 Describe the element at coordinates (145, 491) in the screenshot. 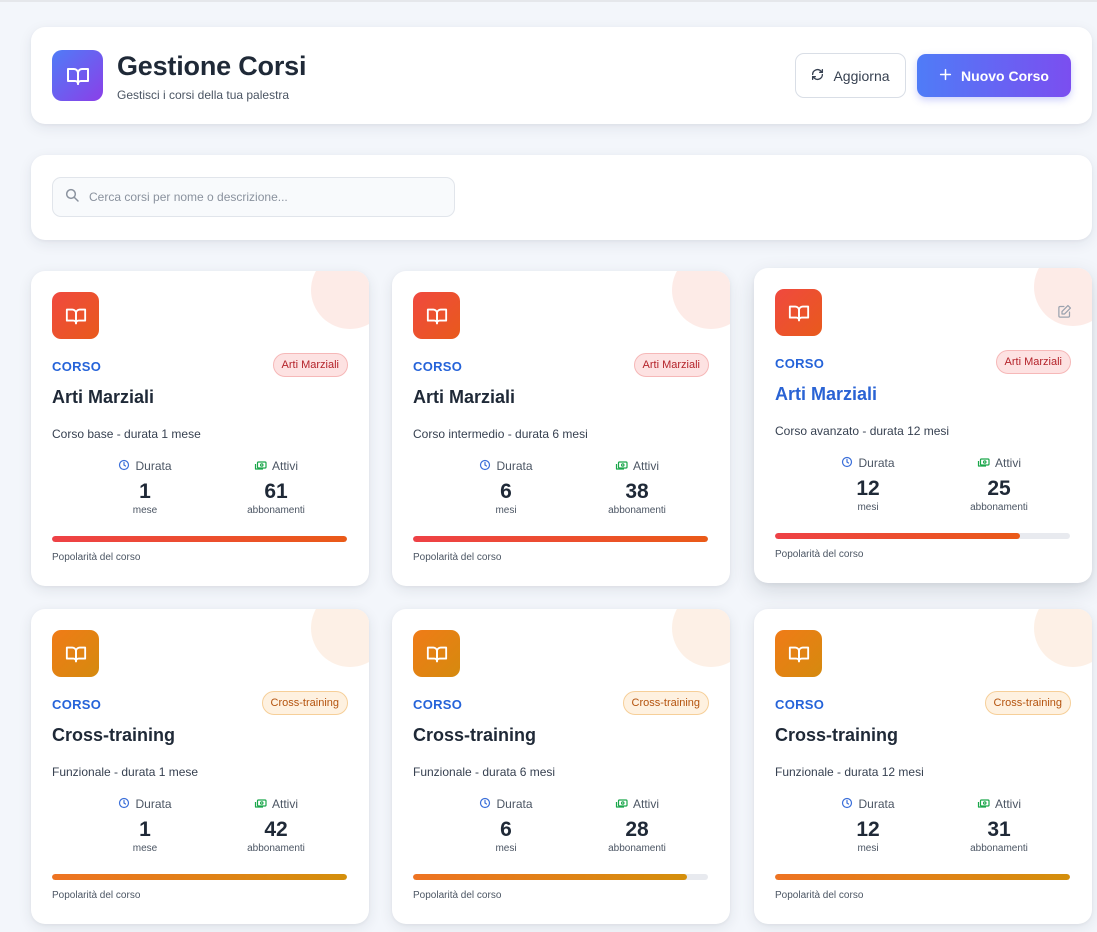

I see `duration-value: 1` at that location.